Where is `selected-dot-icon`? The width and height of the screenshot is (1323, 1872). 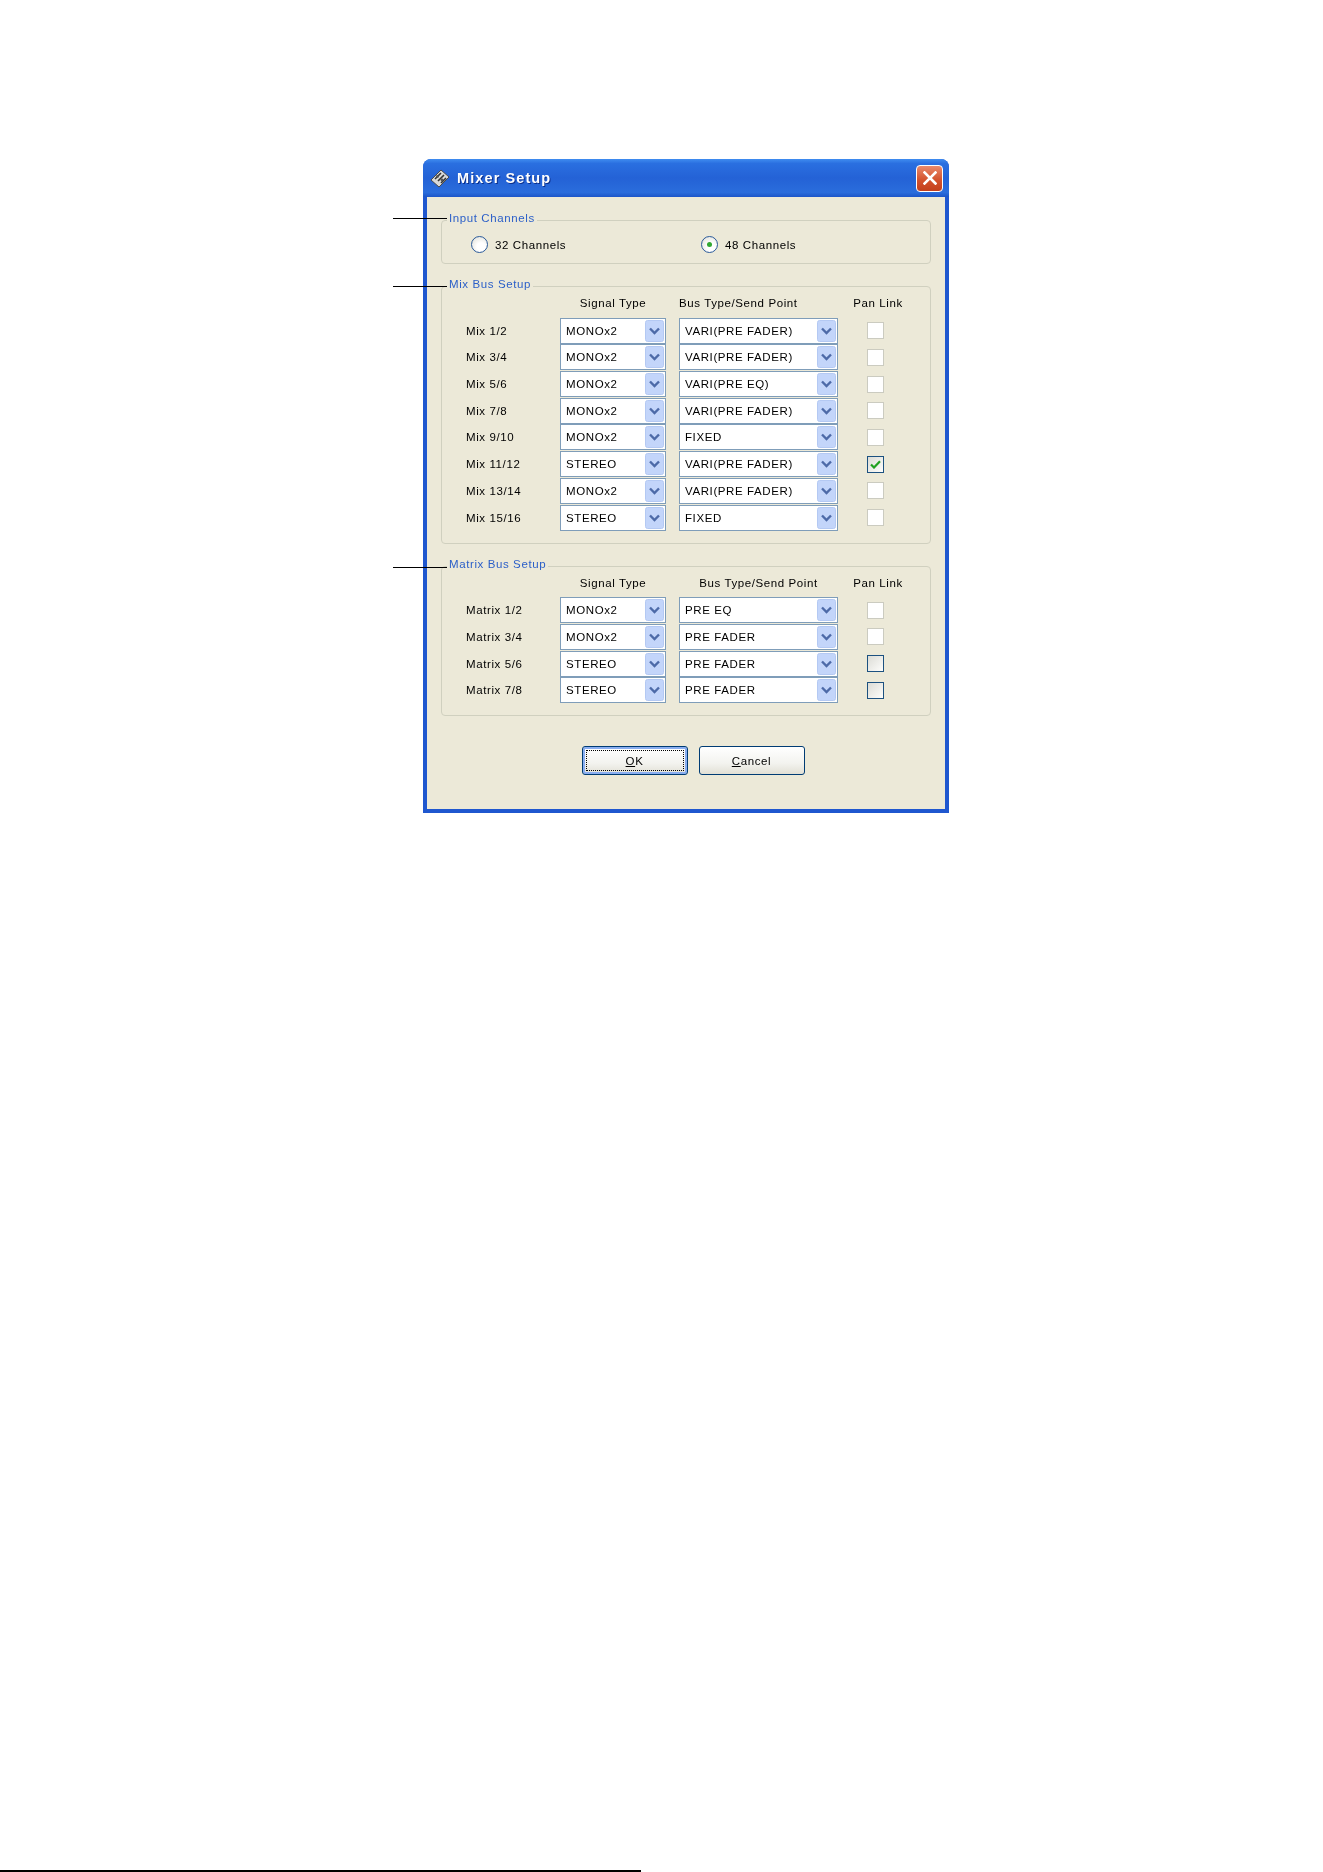
selected-dot-icon is located at coordinates (709, 244).